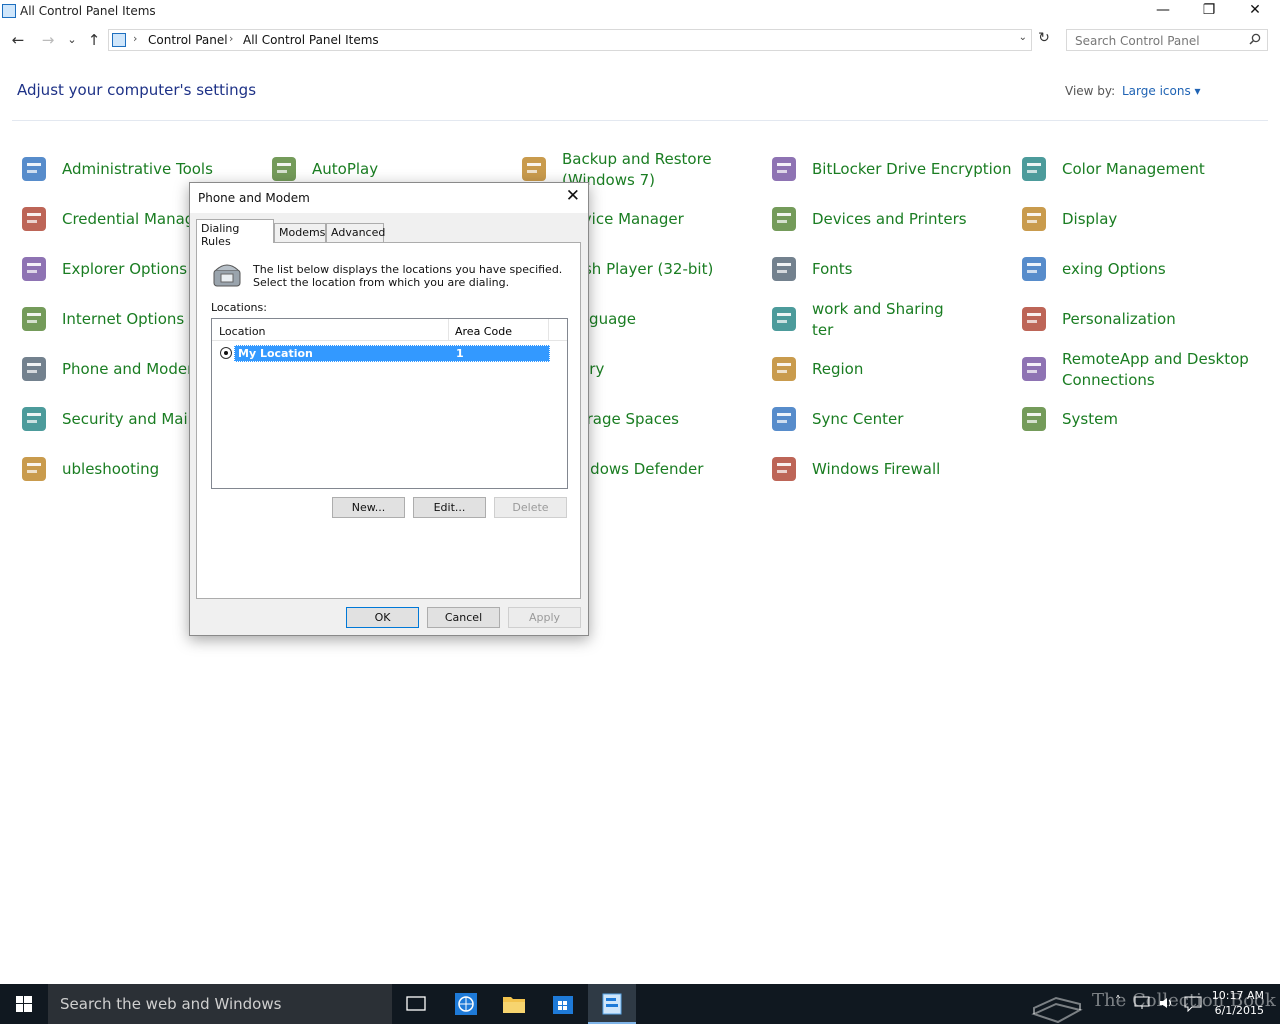 This screenshot has height=1024, width=1280. Describe the element at coordinates (460, 353) in the screenshot. I see `location-area-code: 1` at that location.